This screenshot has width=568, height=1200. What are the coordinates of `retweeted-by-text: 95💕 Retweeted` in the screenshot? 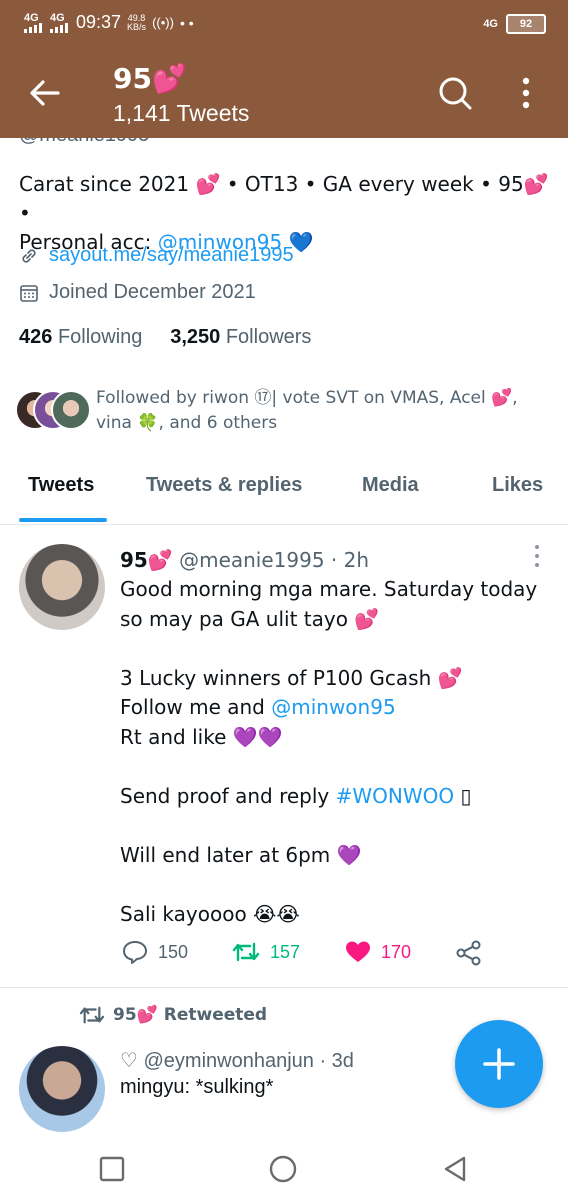 It's located at (190, 1015).